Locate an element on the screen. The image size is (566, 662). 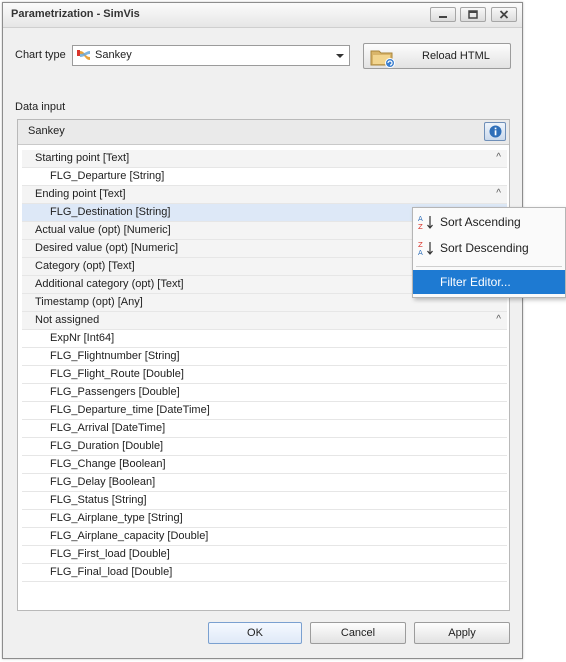
field-row: FLG_Passengers [Double] is located at coordinates (264, 393).